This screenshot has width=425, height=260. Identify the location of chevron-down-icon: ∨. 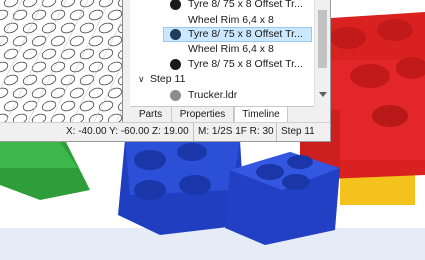
(141, 79).